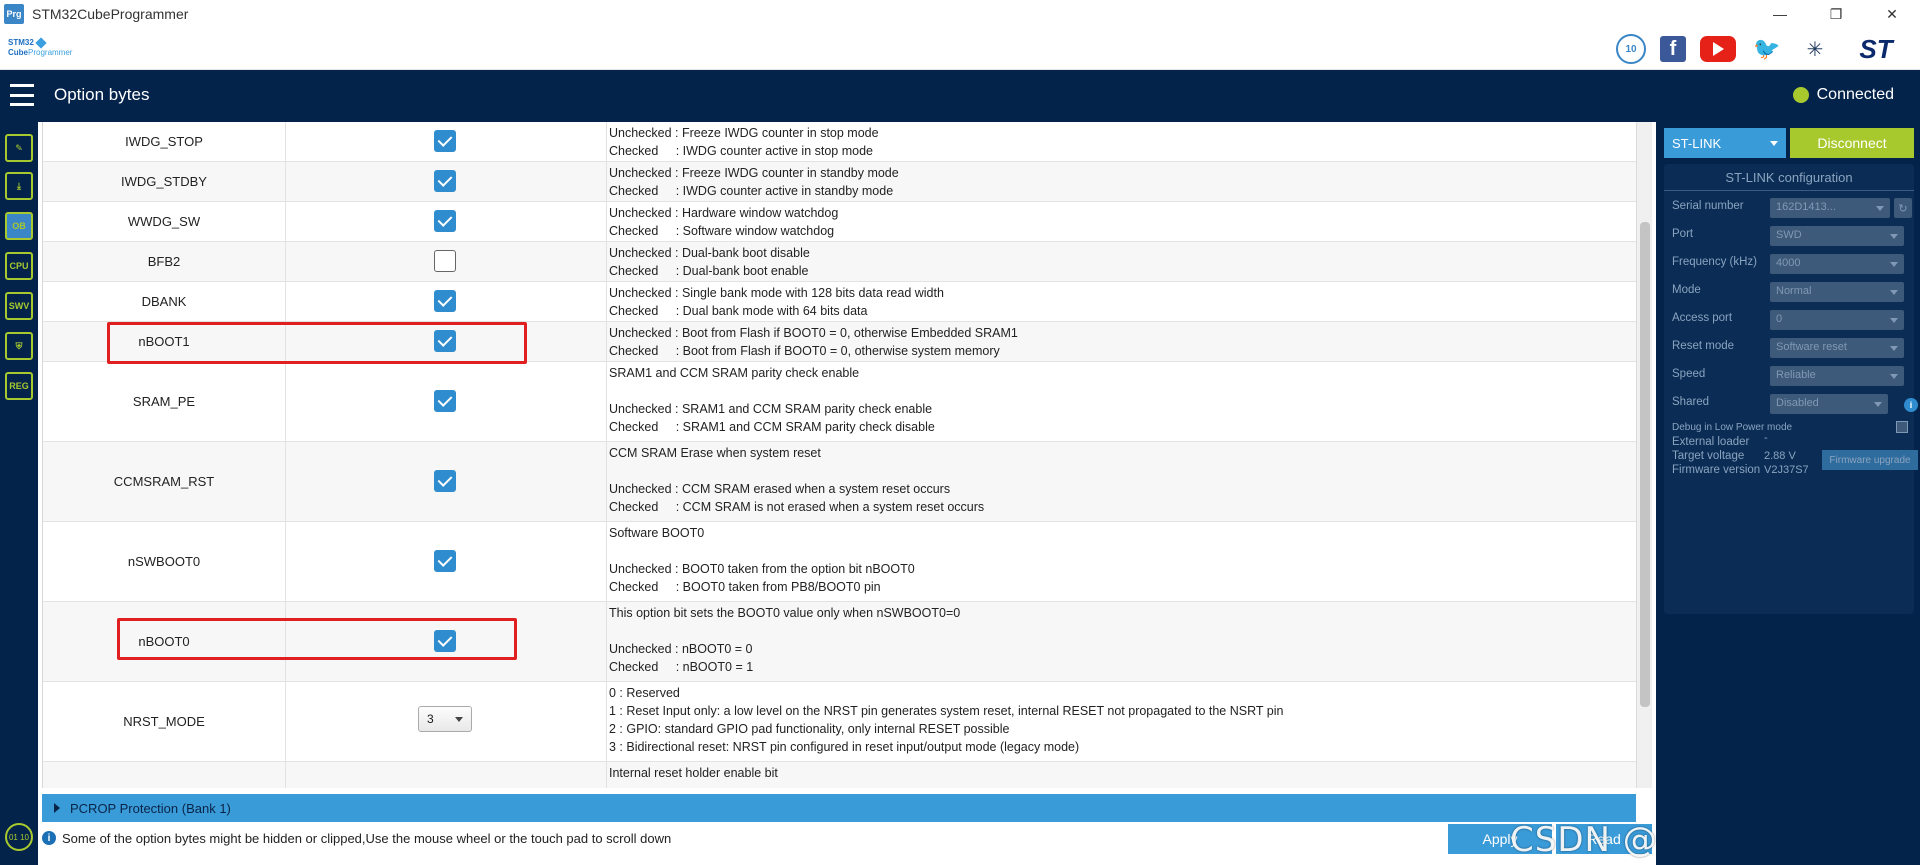 The image size is (1920, 865). Describe the element at coordinates (1673, 49) in the screenshot. I see `facebook-icon: f` at that location.